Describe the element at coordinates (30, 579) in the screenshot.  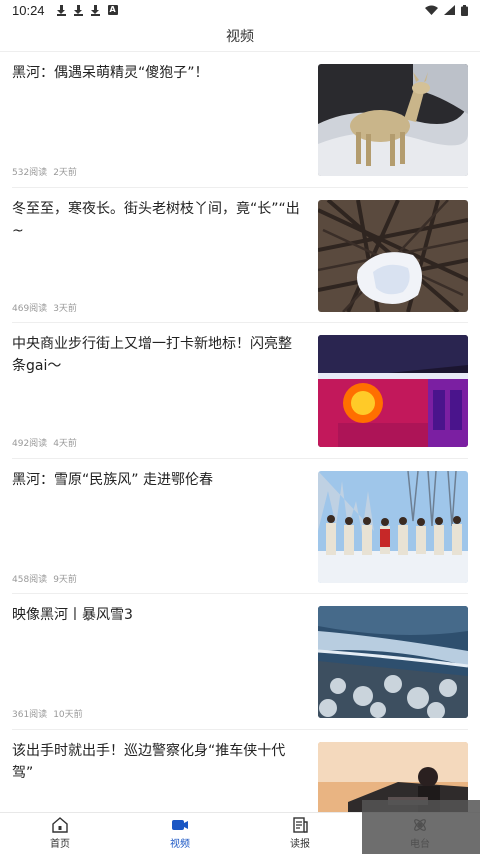
I see `read-count: 458阅读` at that location.